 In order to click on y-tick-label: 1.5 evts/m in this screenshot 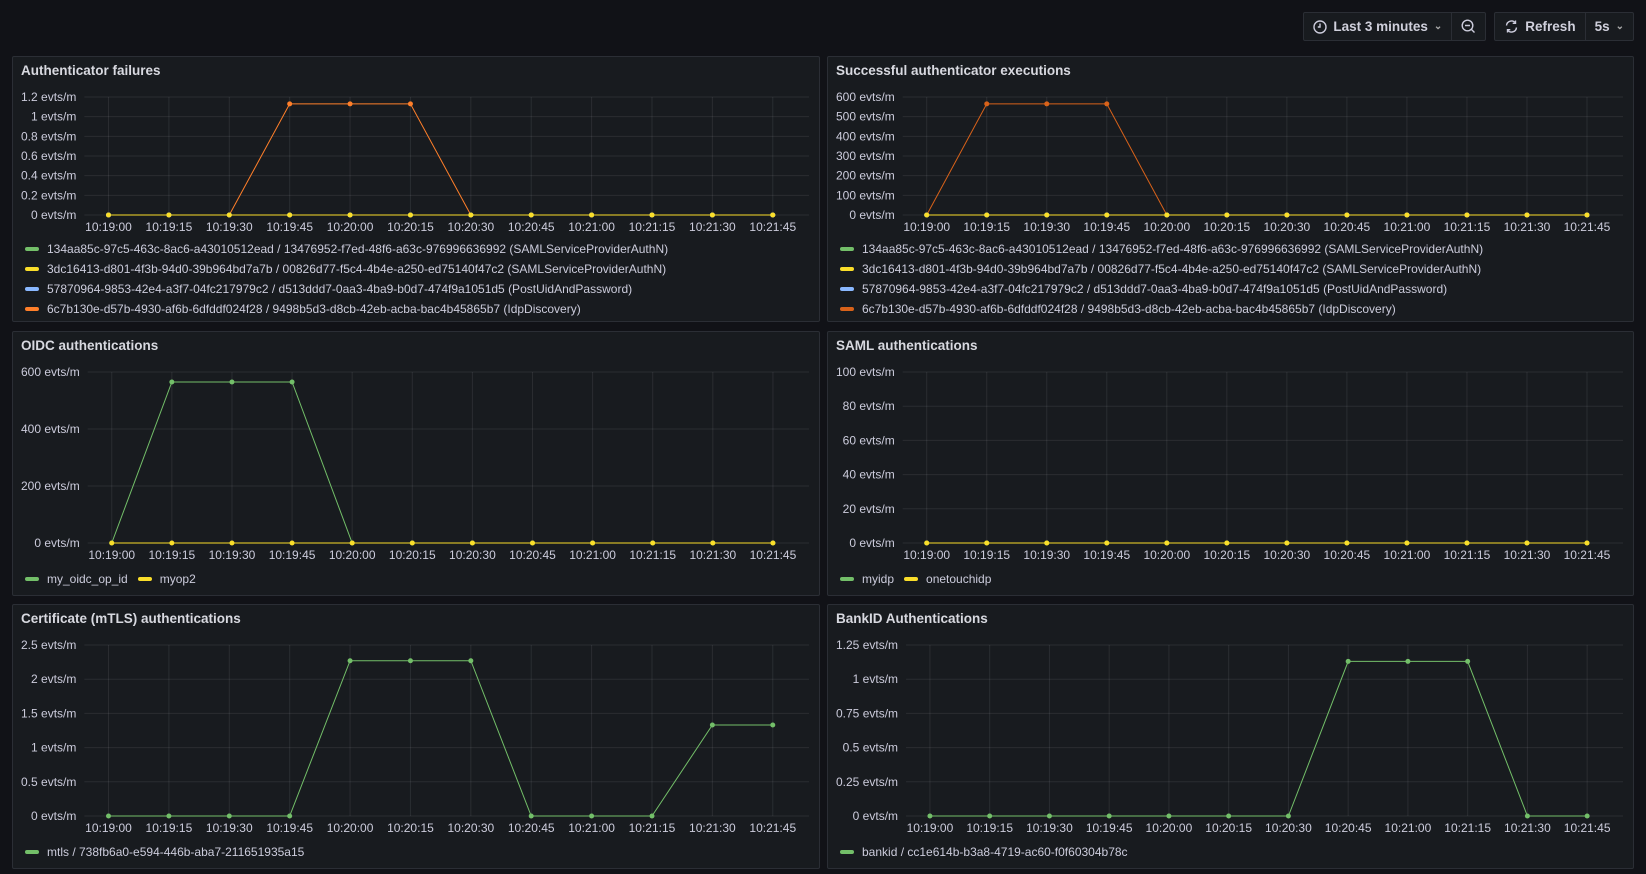, I will do `click(48, 713)`.